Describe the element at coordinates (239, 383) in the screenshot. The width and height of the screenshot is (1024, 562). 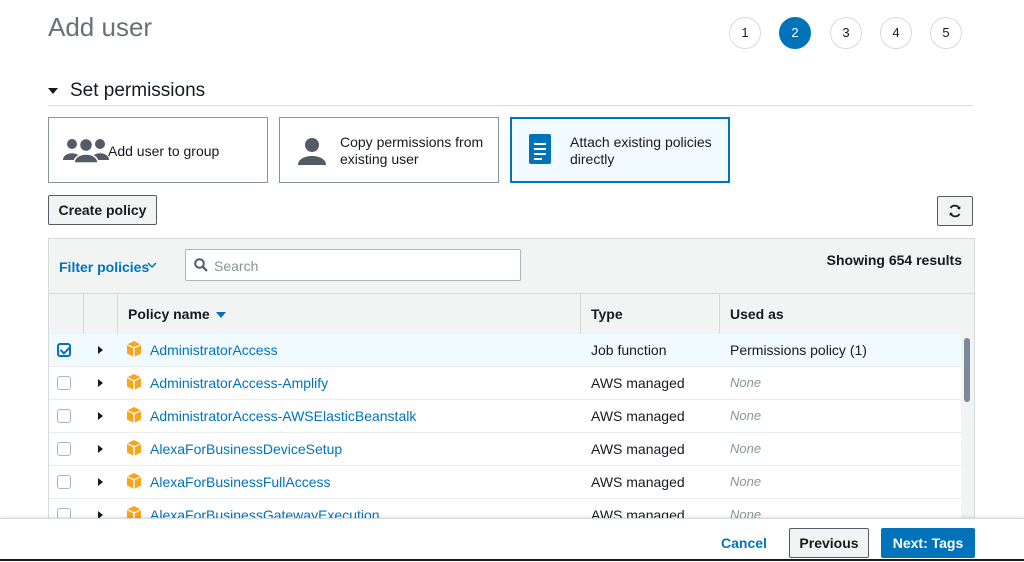
I see `policy-name-link: AdministratorAccess-Amplify` at that location.